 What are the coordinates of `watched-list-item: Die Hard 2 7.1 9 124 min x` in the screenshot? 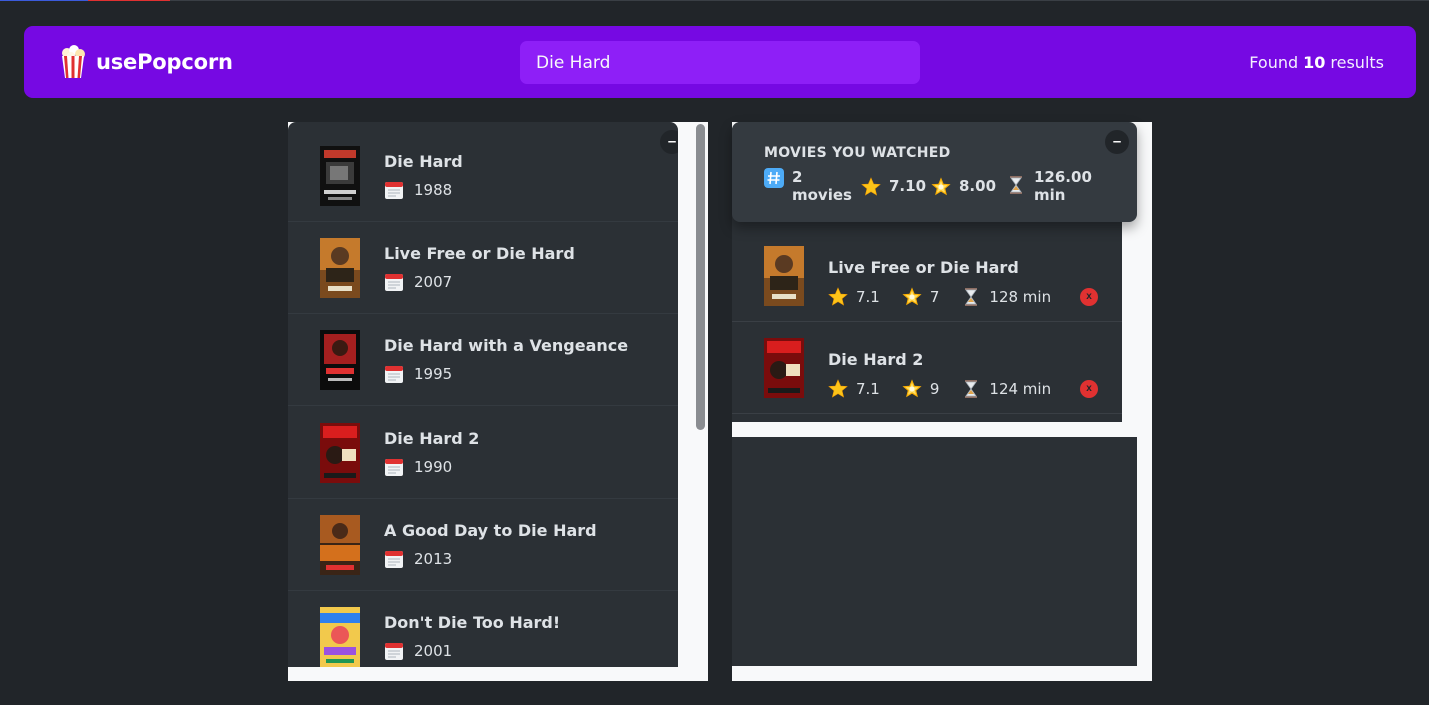 It's located at (927, 368).